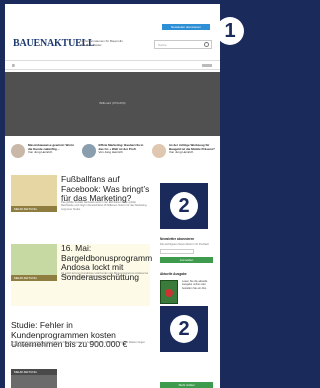 This screenshot has width=320, height=388. What do you see at coordinates (173, 274) in the screenshot?
I see `issue-box-title: Aktuelle Ausgabe` at bounding box center [173, 274].